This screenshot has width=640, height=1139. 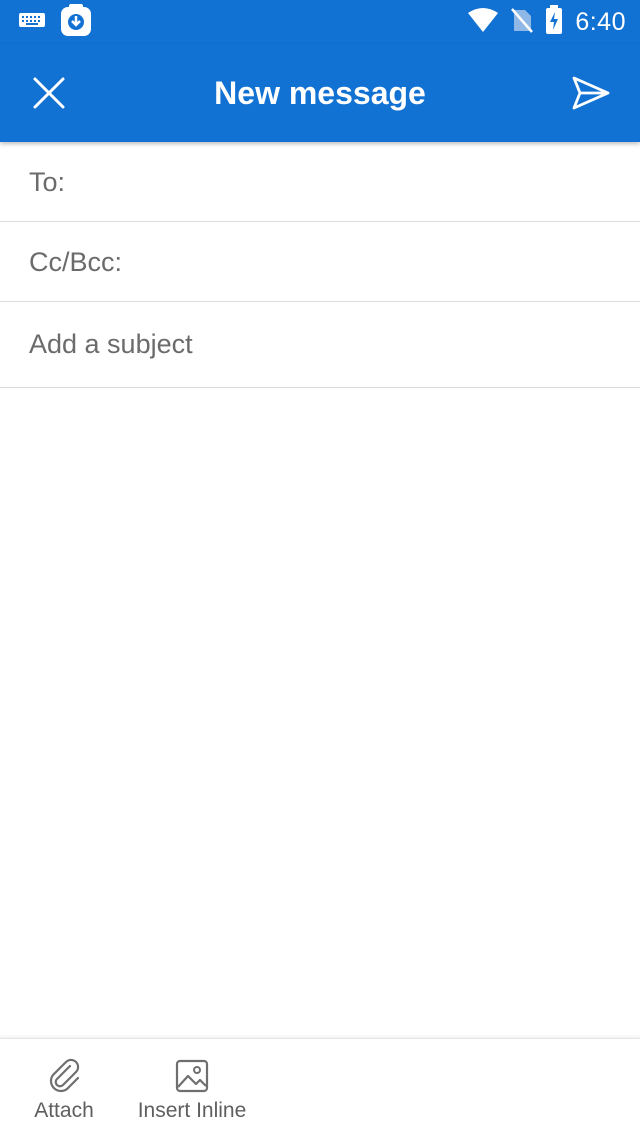 I want to click on compose-toolbar: Attach Insert Inline, so click(x=320, y=1088).